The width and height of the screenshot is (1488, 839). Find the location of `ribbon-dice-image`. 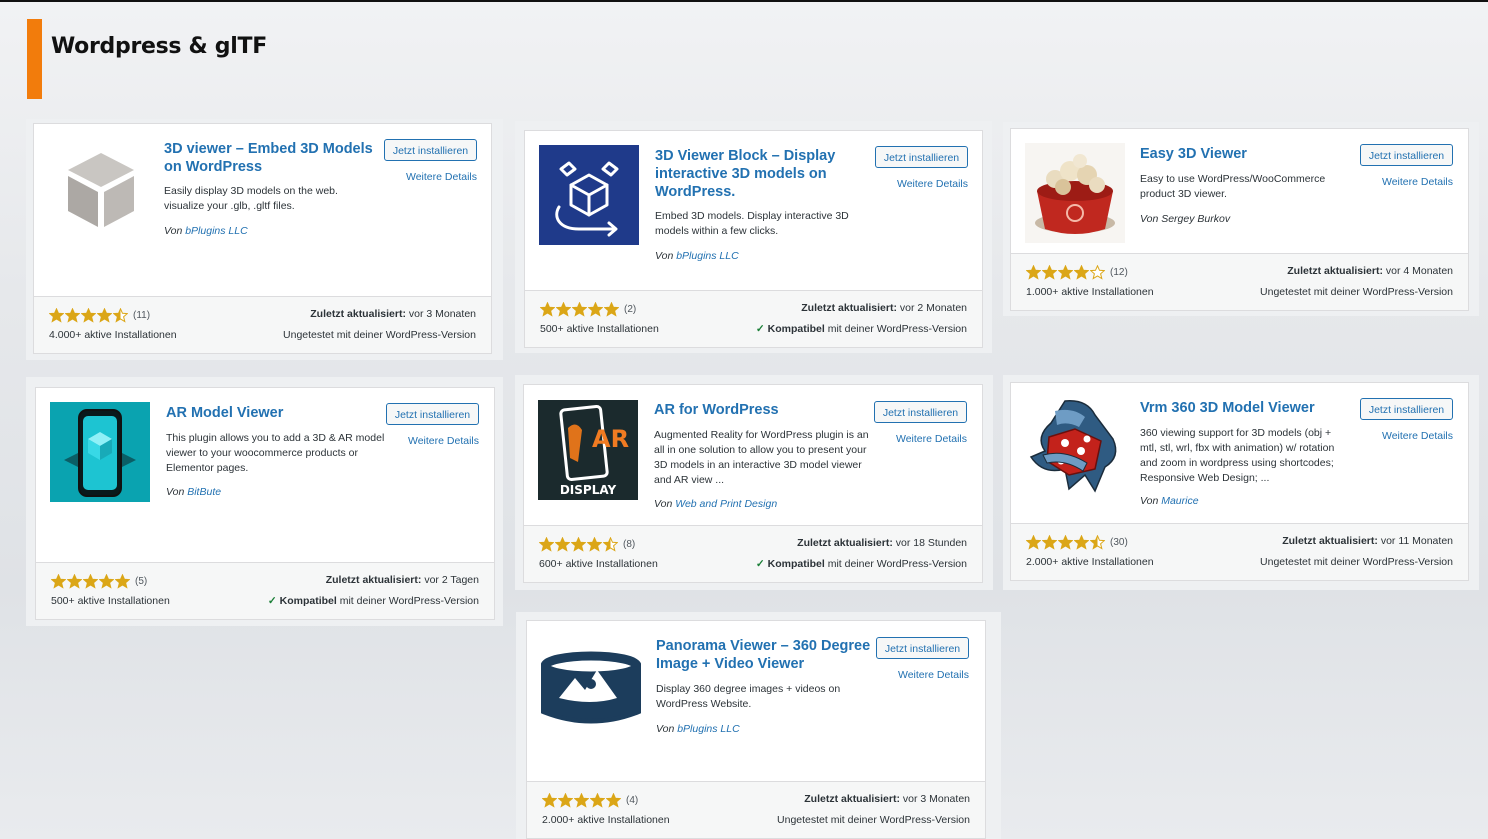

ribbon-dice-image is located at coordinates (1075, 447).